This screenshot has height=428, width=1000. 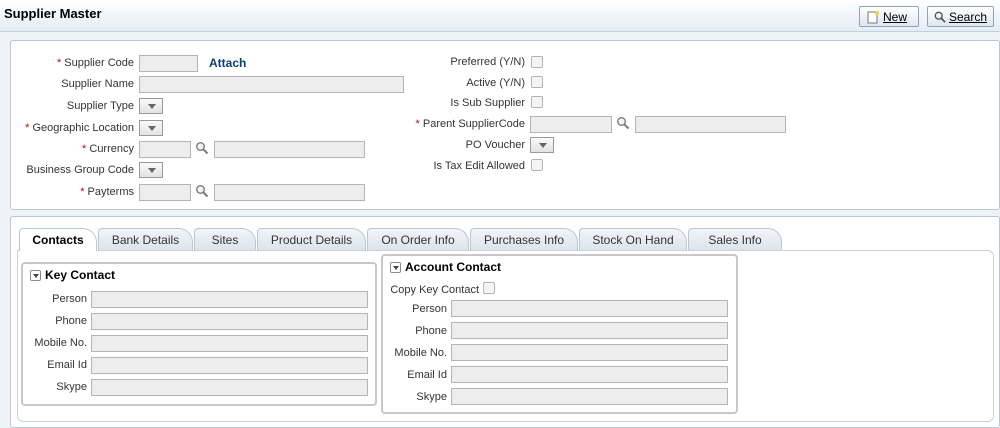 I want to click on tab-sales-info: Sales Info, so click(x=735, y=239).